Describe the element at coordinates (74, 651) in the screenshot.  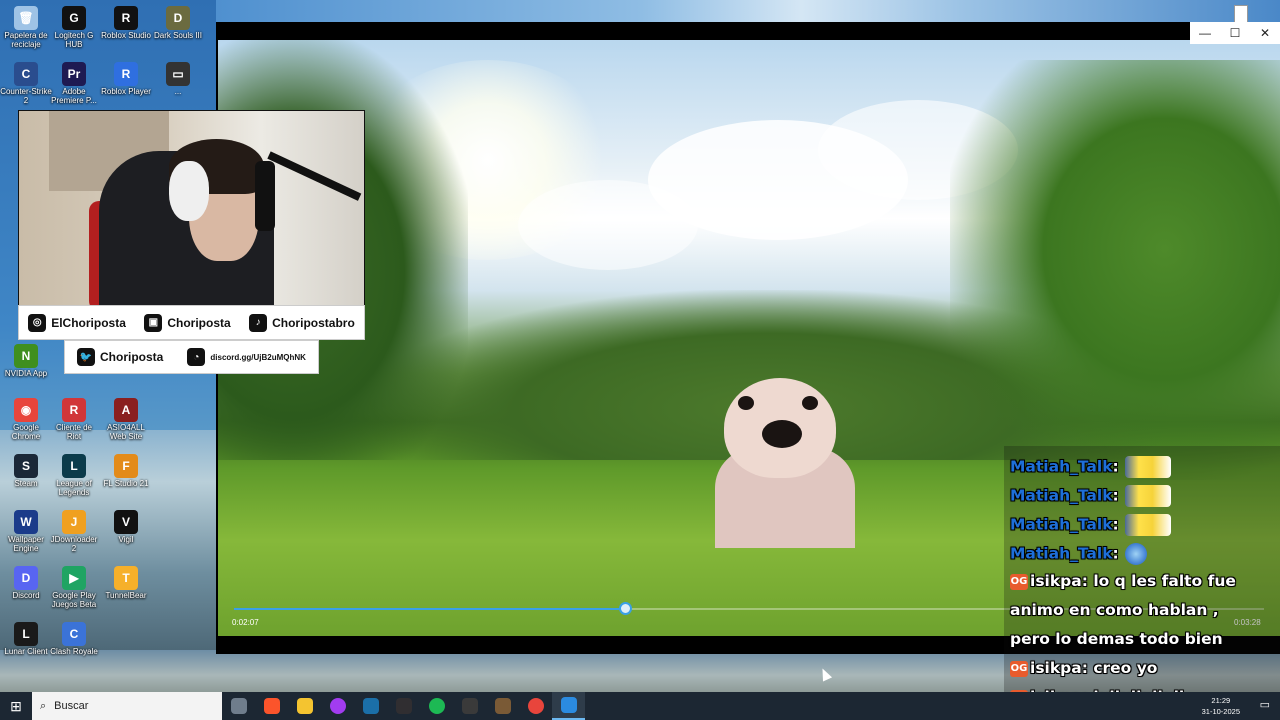
I see `desktop-icon-label: Clash Royale` at that location.